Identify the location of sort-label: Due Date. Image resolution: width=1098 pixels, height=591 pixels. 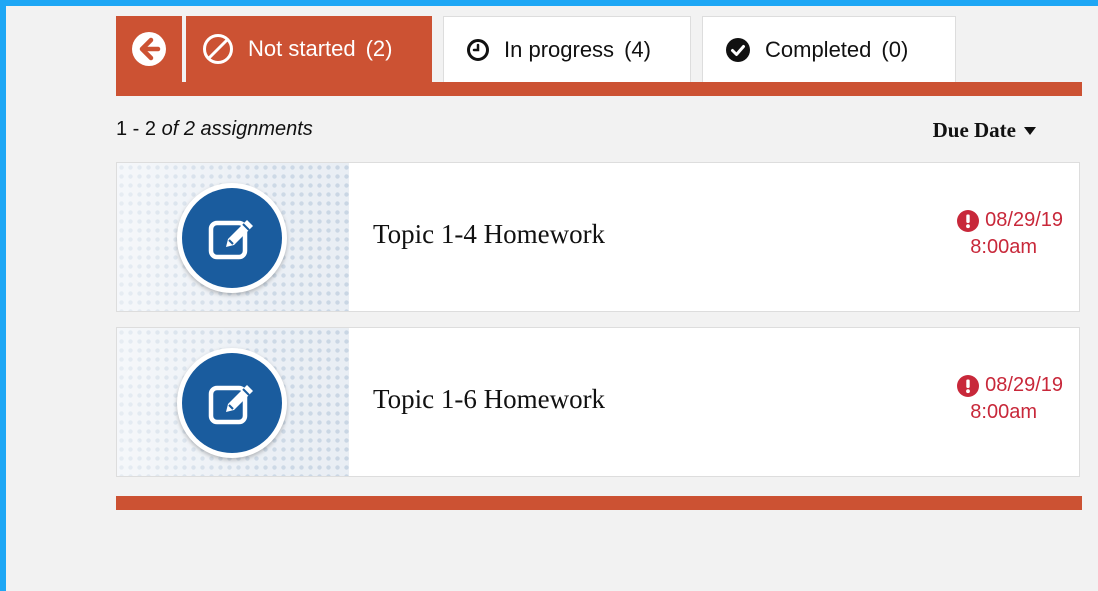
(974, 130).